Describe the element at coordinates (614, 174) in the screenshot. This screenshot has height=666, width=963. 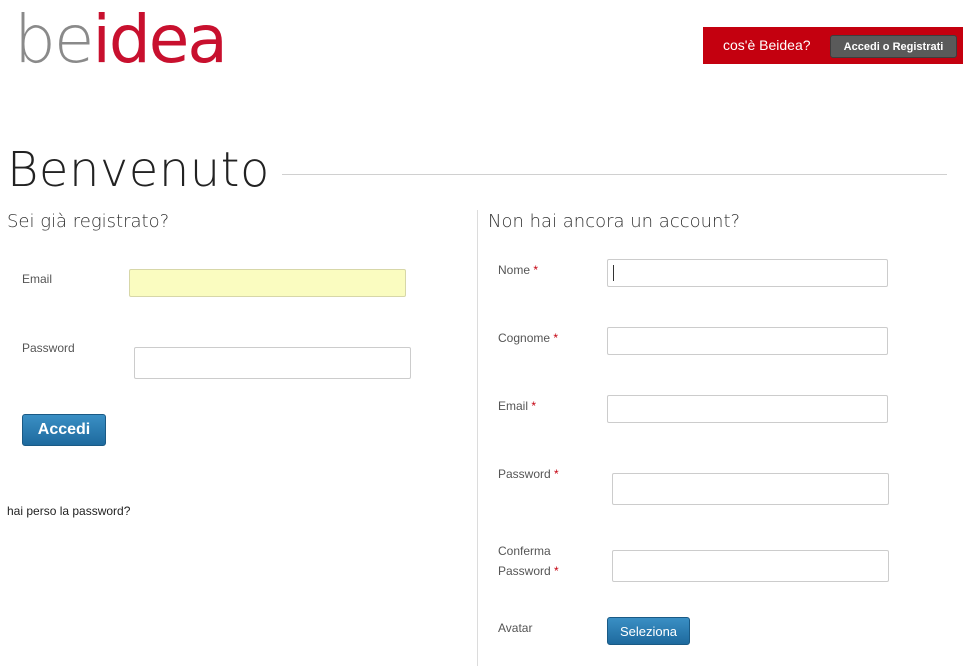
I see `title-divider` at that location.